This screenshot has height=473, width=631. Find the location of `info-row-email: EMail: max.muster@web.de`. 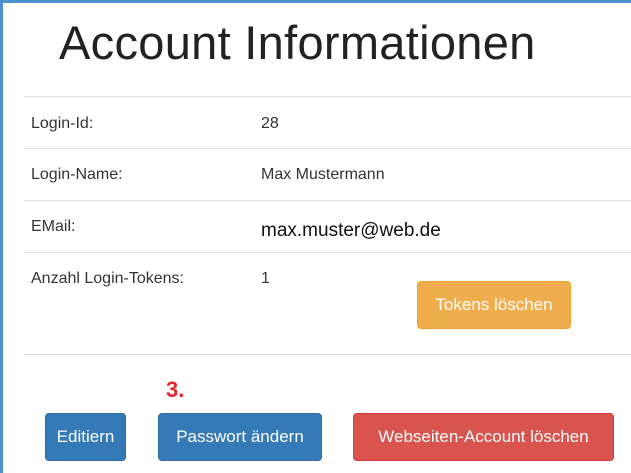

info-row-email: EMail: max.muster@web.de is located at coordinates (327, 226).